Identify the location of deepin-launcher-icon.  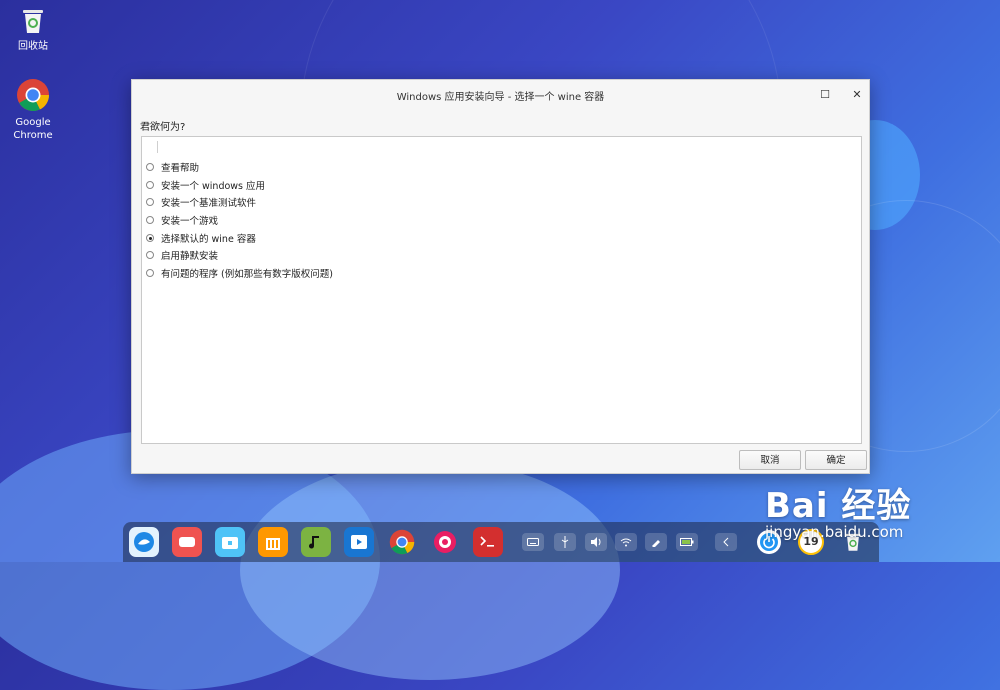
(144, 542).